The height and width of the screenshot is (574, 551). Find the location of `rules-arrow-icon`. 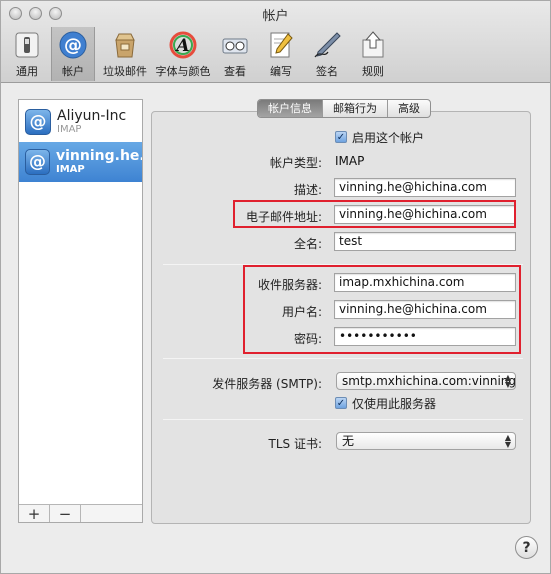

rules-arrow-icon is located at coordinates (373, 45).